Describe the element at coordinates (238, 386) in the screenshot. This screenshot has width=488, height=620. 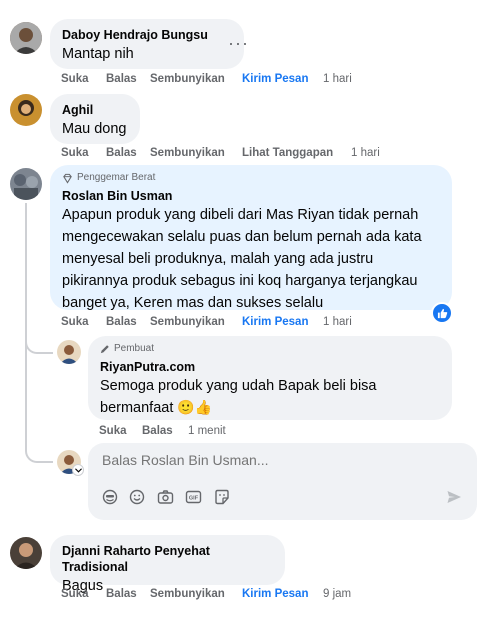
I see `reply-text-line: Semoga produk yang udah Bapak beli bisa` at that location.